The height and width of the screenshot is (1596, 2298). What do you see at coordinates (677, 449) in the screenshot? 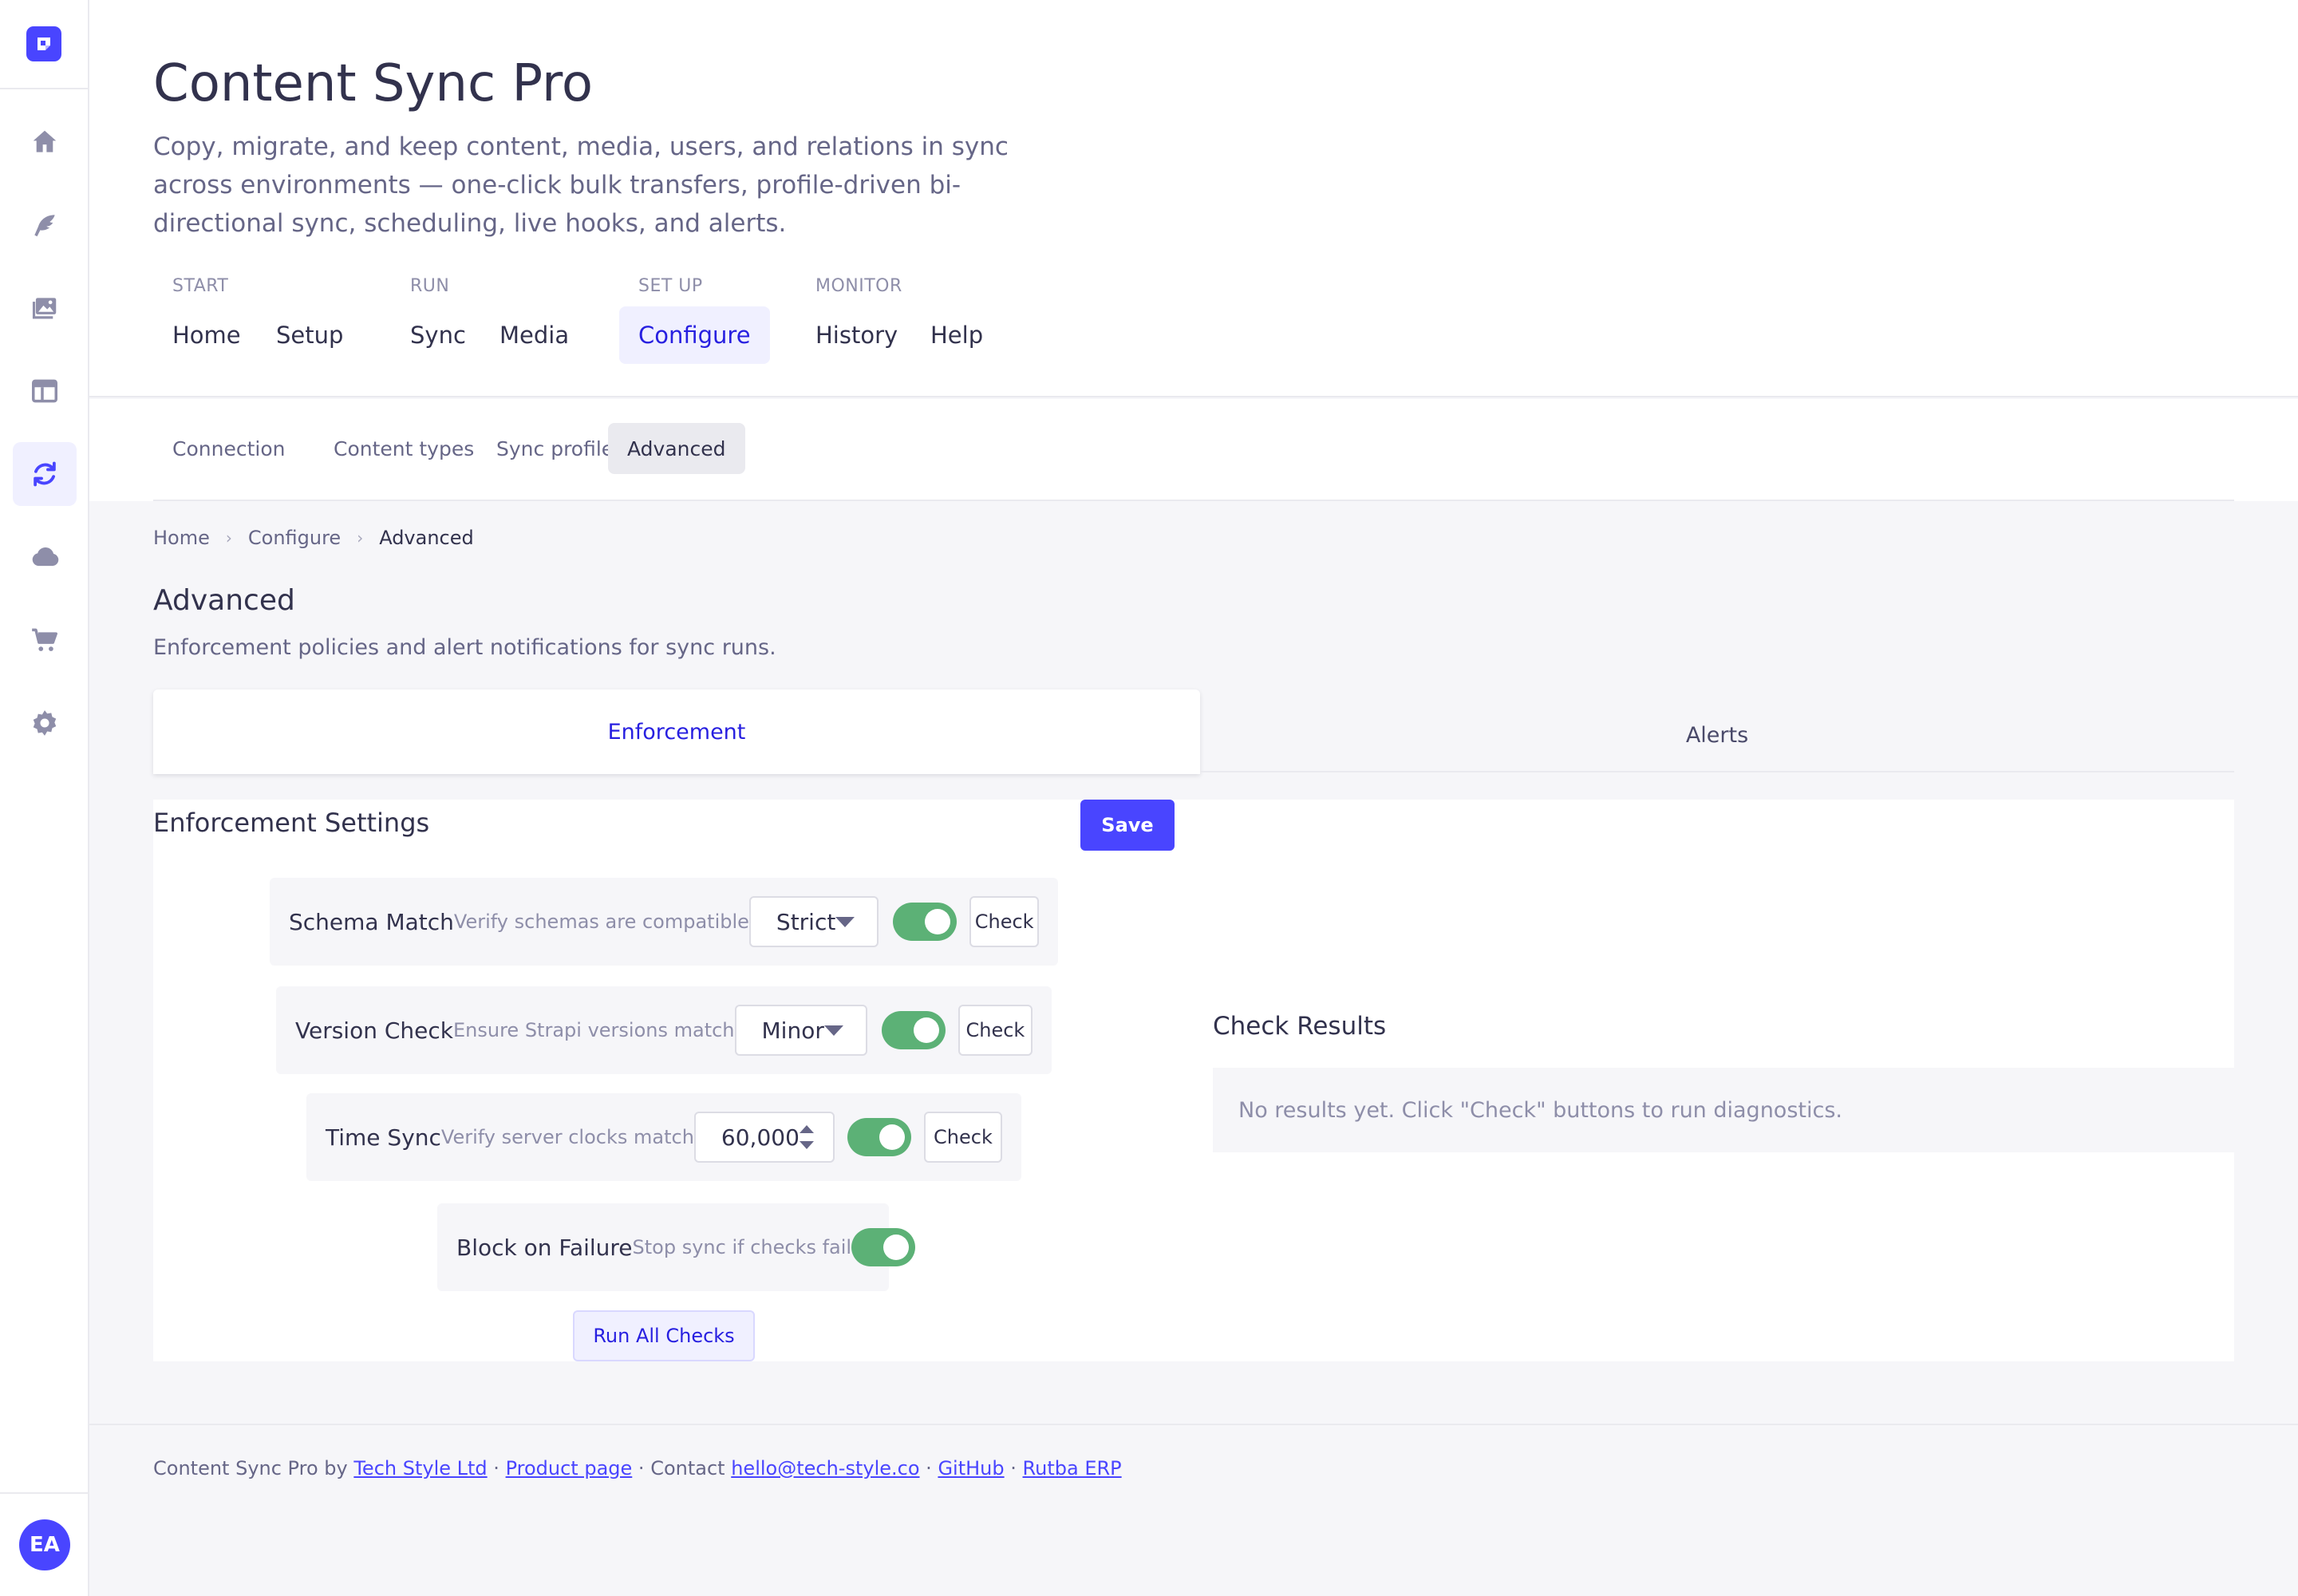
I see `subtab-advanced: Advanced` at bounding box center [677, 449].